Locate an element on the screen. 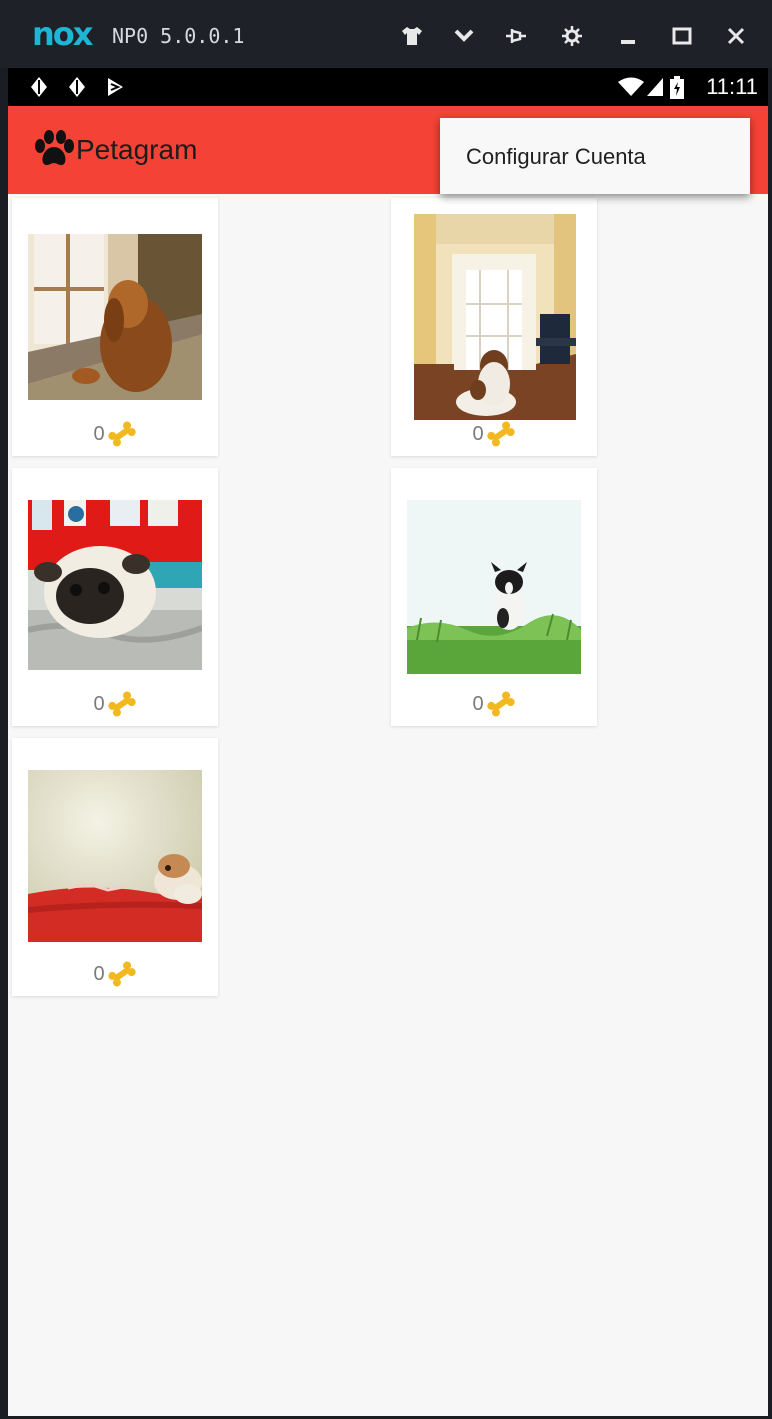 The image size is (772, 1419). play-store-icon is located at coordinates (115, 87).